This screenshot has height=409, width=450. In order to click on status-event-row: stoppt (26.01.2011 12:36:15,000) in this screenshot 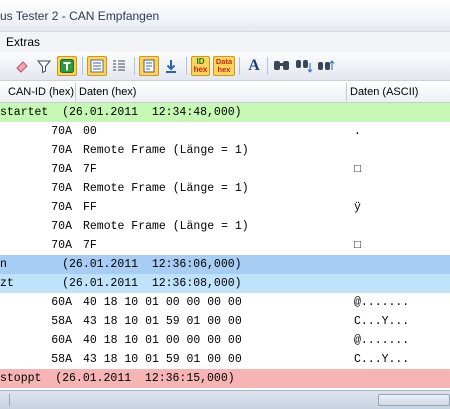, I will do `click(225, 378)`.